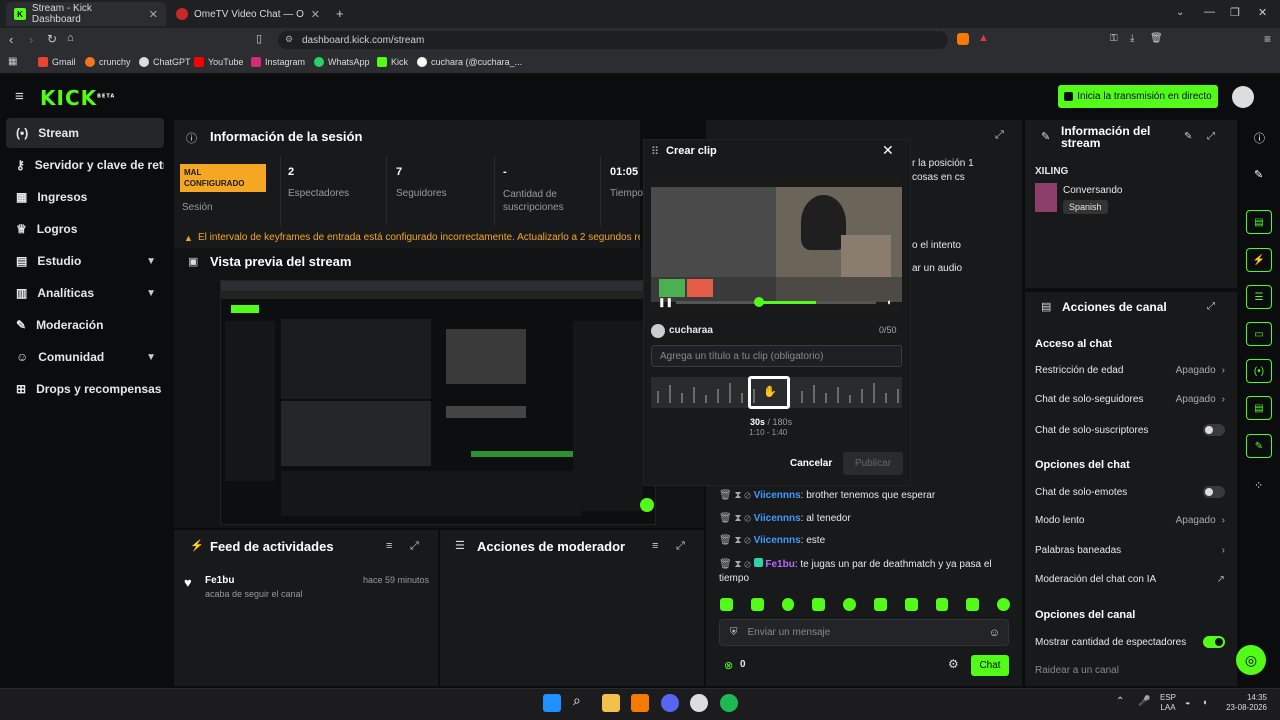 Image resolution: width=1280 pixels, height=720 pixels. I want to click on bookmark-instagram: Instagram, so click(278, 62).